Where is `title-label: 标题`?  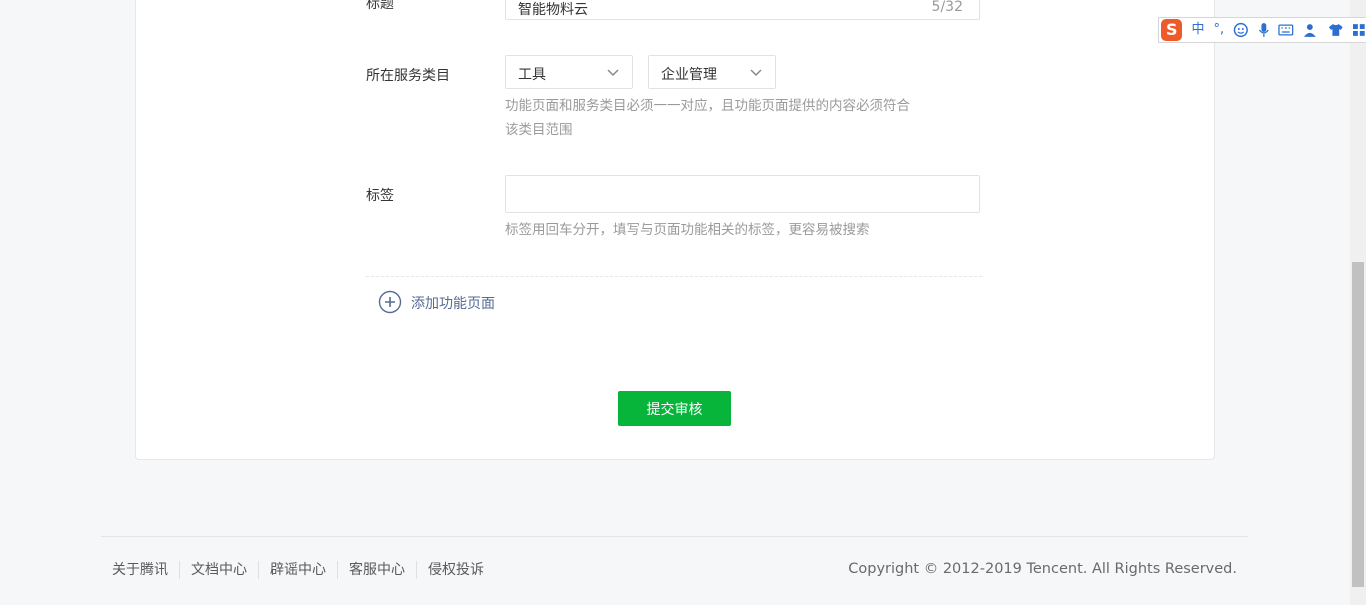
title-label: 标题 is located at coordinates (380, 6).